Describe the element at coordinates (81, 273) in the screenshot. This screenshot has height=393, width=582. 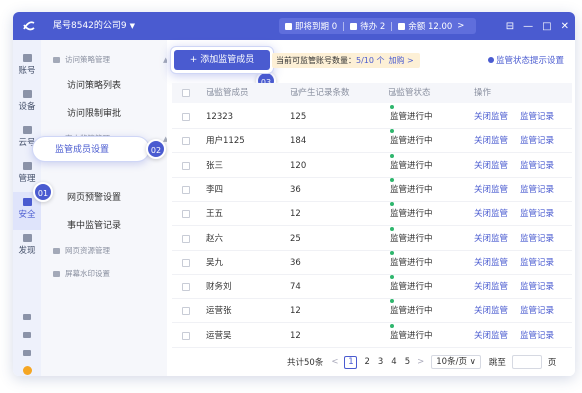
I see `menu-group-watermark: 屏幕水印设置` at that location.